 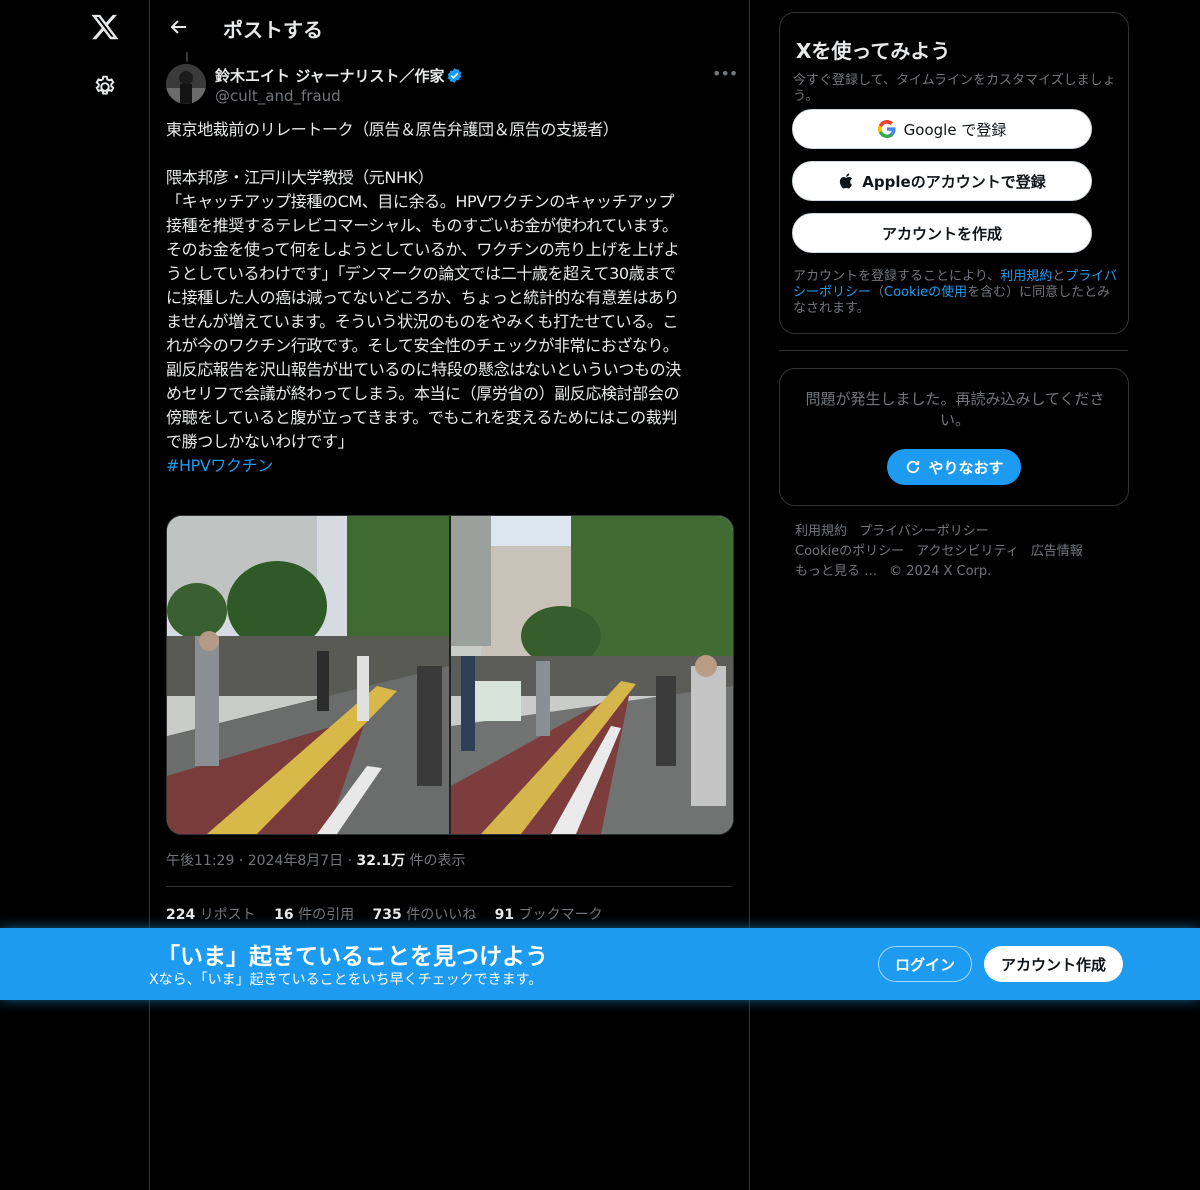 I want to click on create-account-button: アカウントを作成, so click(x=942, y=233).